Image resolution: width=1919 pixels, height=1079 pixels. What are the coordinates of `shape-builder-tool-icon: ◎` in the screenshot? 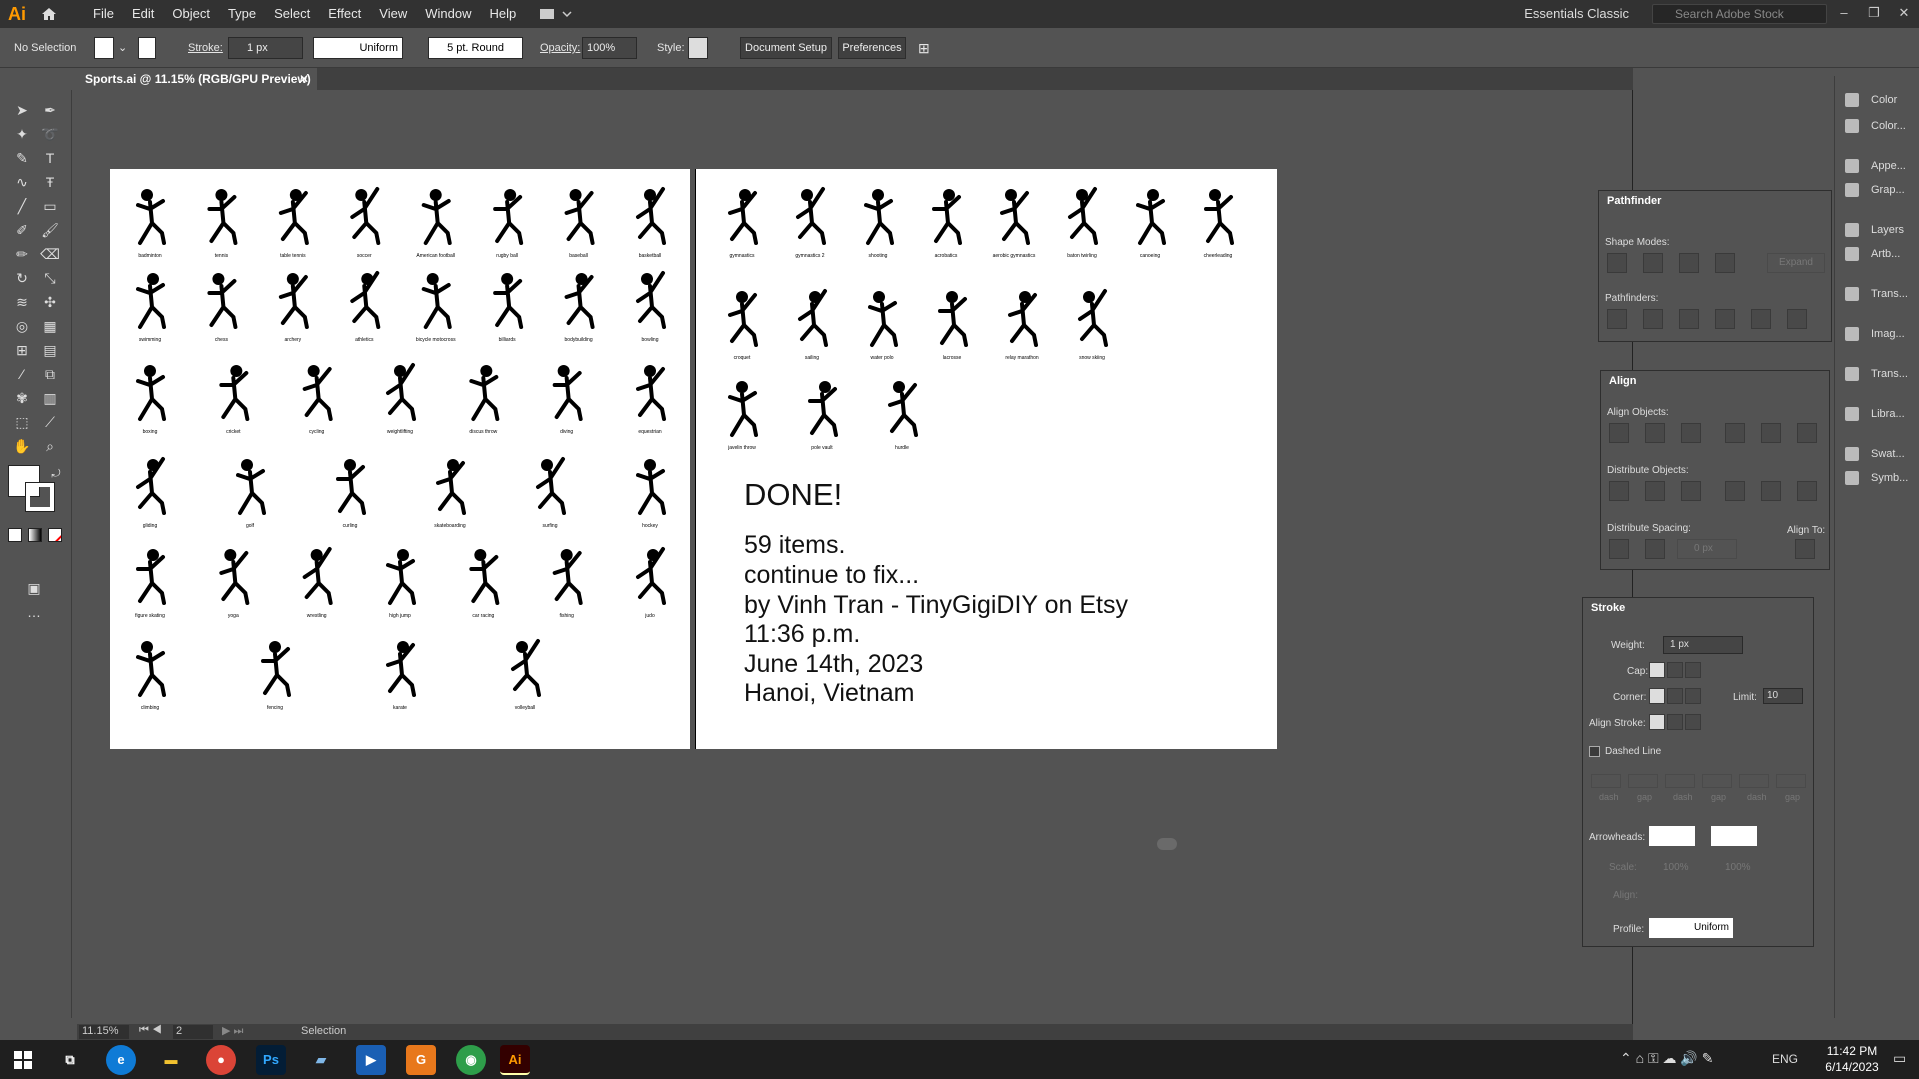 It's located at (22, 326).